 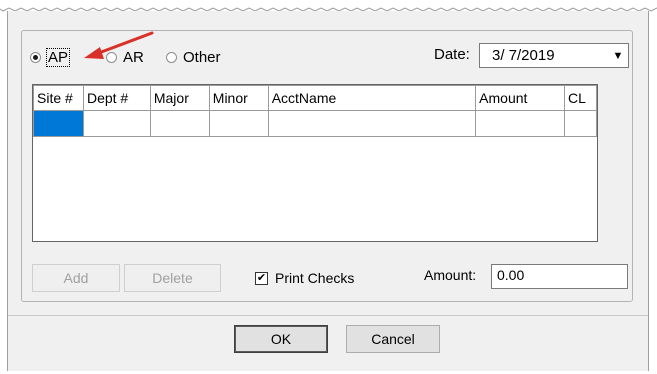 I want to click on column-header-acctname: AcctName, so click(x=372, y=98).